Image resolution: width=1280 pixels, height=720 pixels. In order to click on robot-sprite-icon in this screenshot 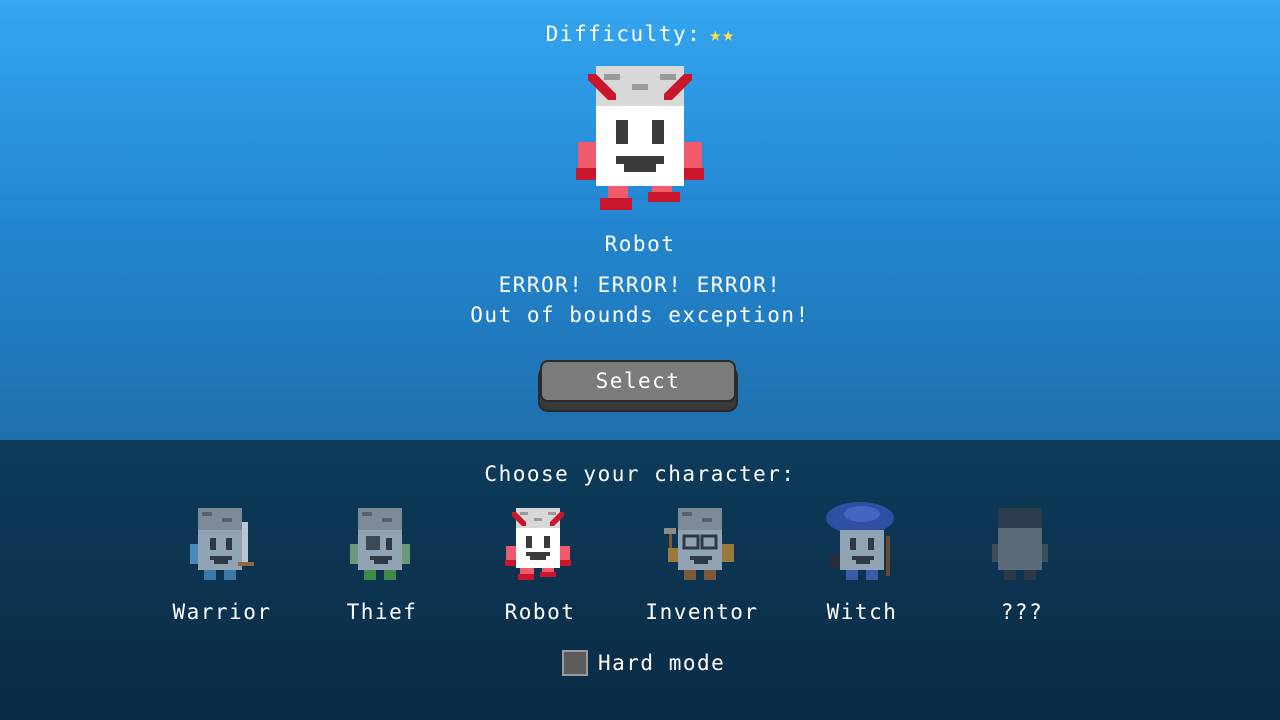, I will do `click(538, 544)`.